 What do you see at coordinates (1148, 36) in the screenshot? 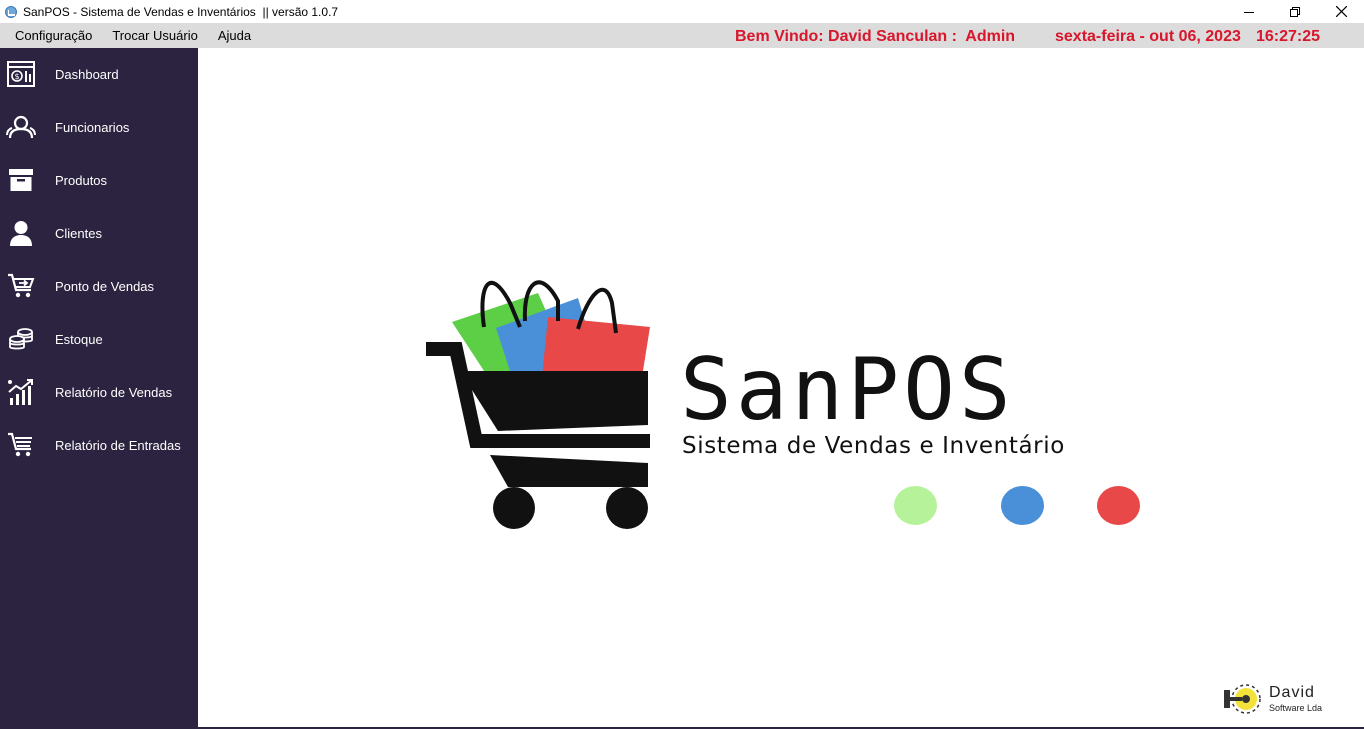
I see `current-date: sexta-feira - out 06, 2023` at bounding box center [1148, 36].